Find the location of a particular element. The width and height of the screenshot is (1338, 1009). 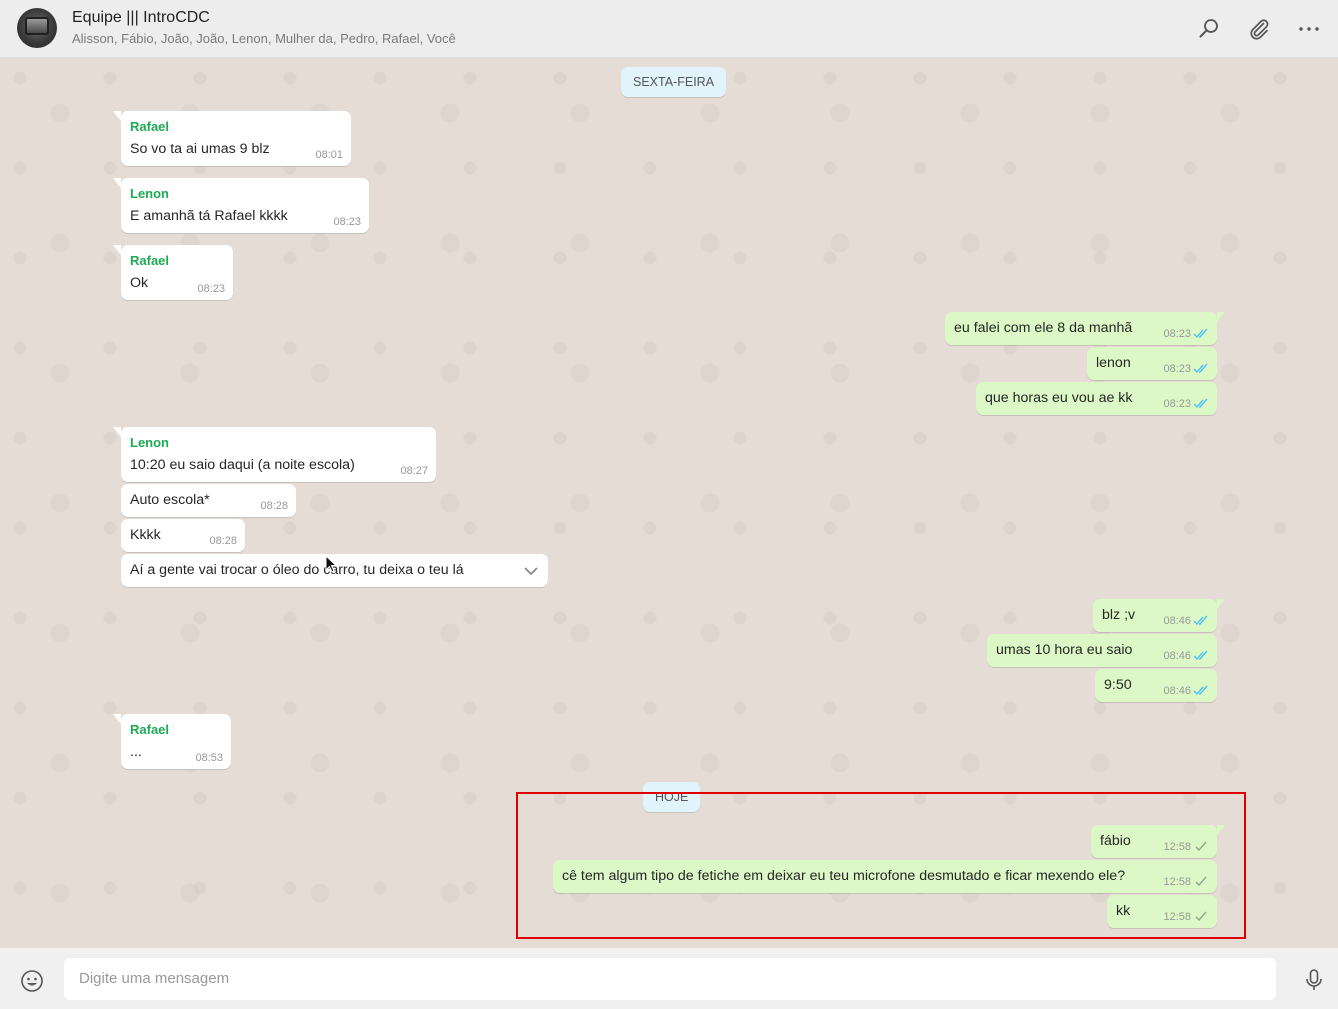

message-text: que horas eu vou ae kk is located at coordinates (1059, 398).